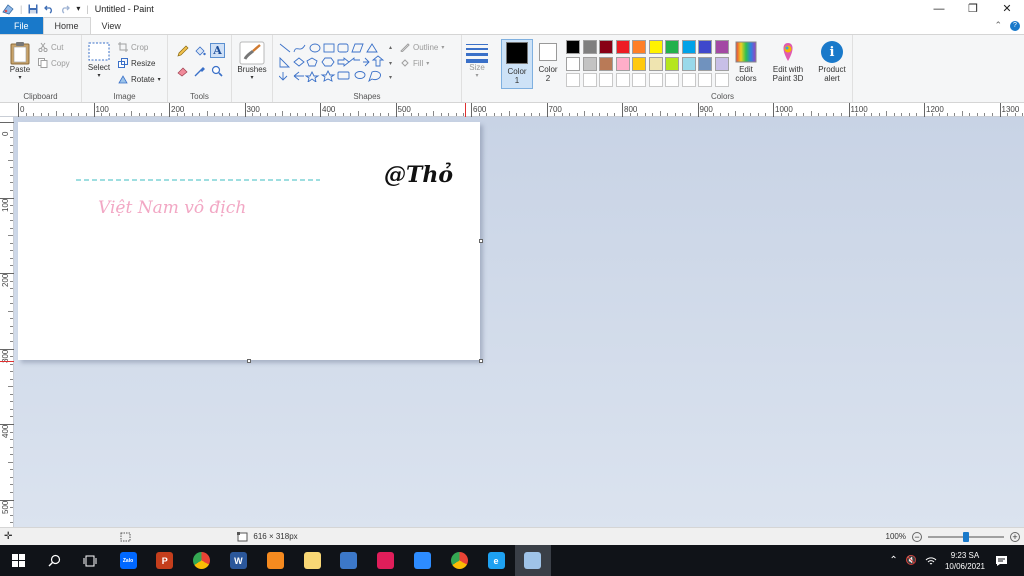  Describe the element at coordinates (481, 361) in the screenshot. I see `resize-handle-corner` at that location.